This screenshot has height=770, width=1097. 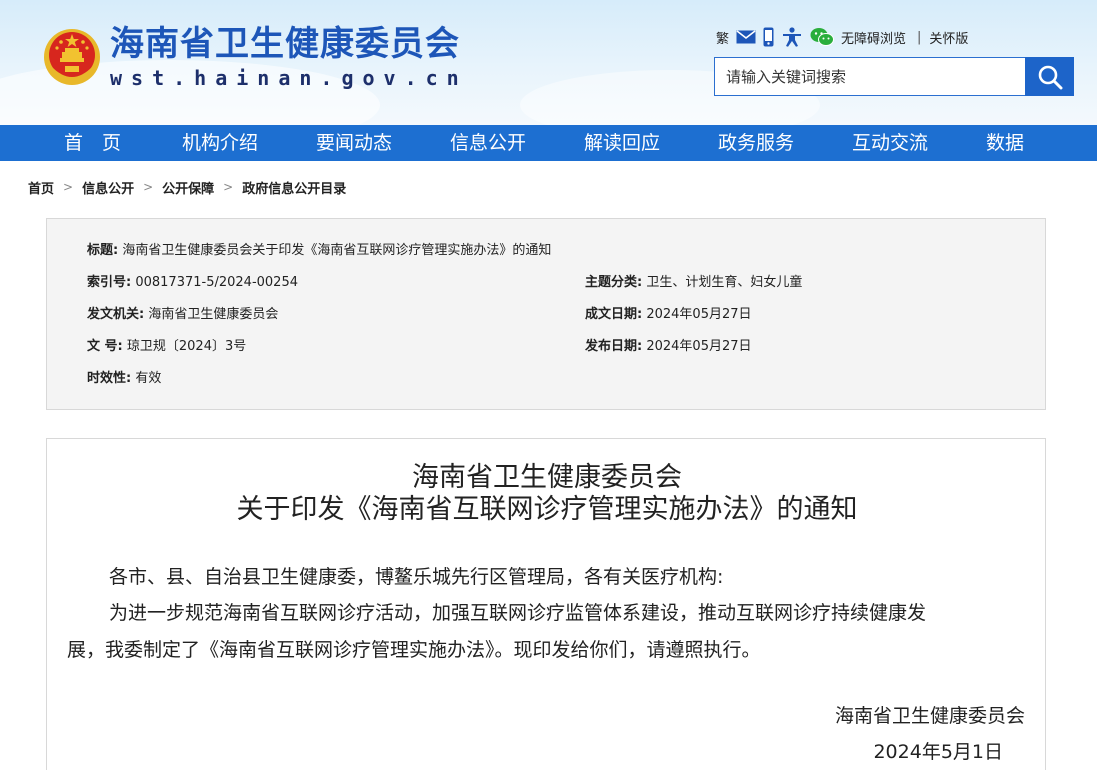 What do you see at coordinates (699, 346) in the screenshot?
I see `meta-published-value: 2024年05月27日` at bounding box center [699, 346].